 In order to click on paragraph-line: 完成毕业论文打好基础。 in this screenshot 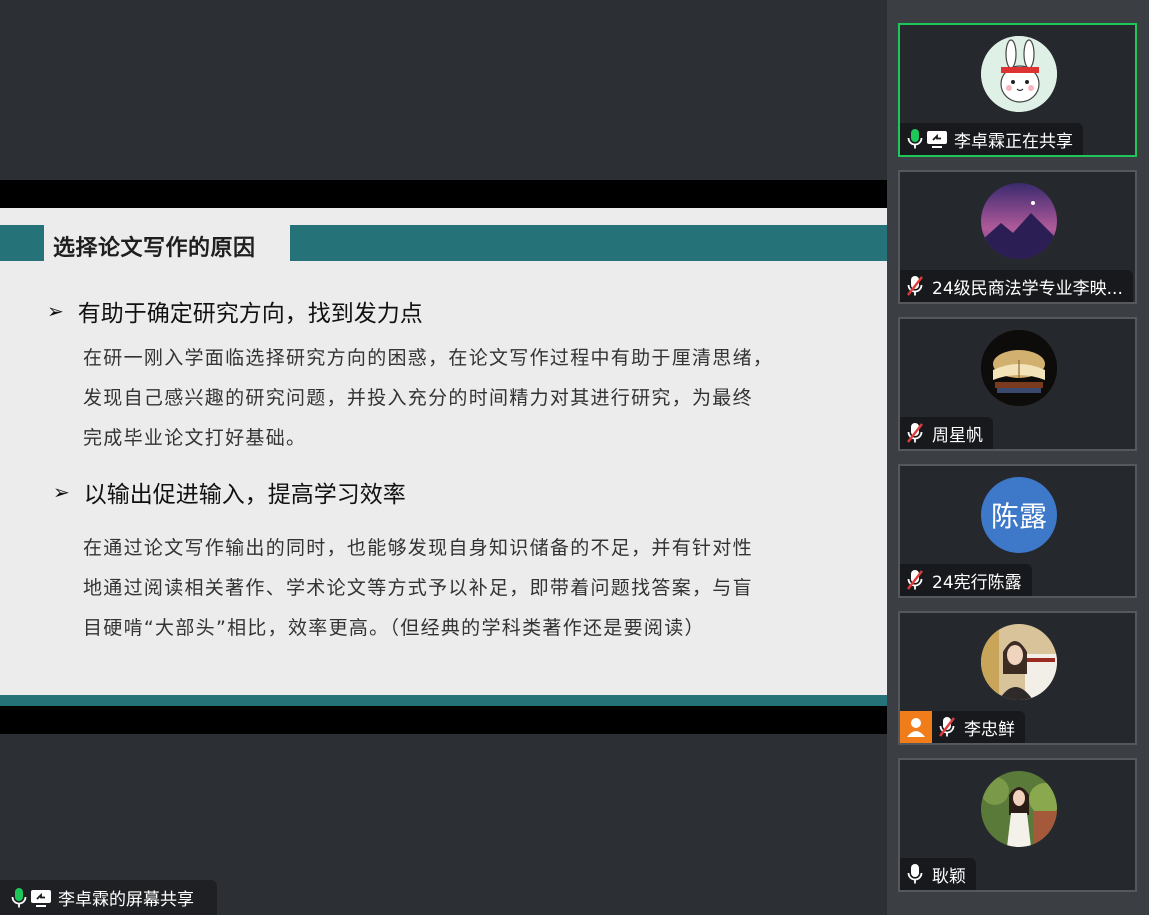, I will do `click(195, 438)`.